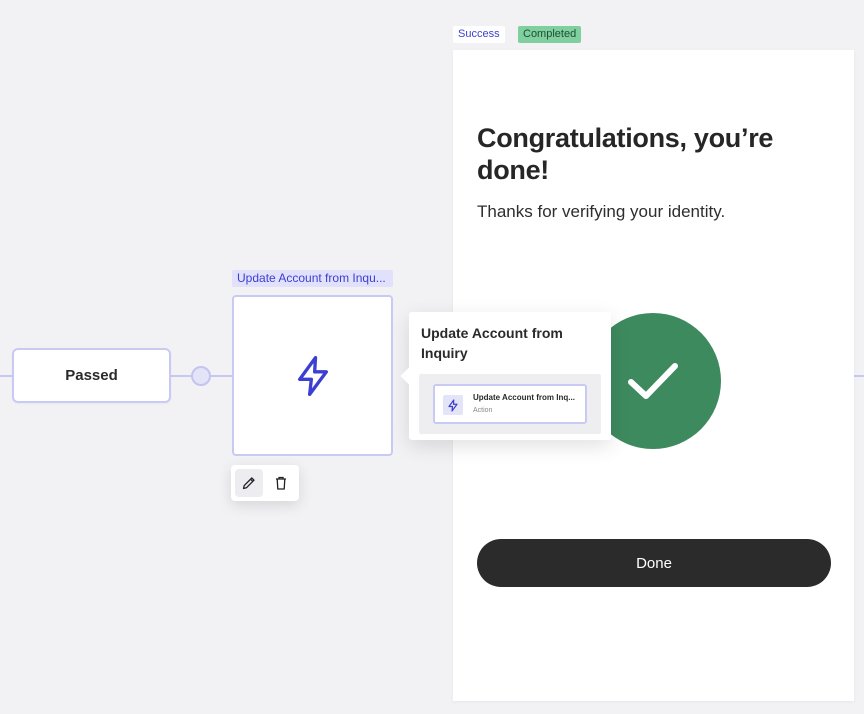 This screenshot has width=864, height=714. I want to click on edge-handle, so click(201, 376).